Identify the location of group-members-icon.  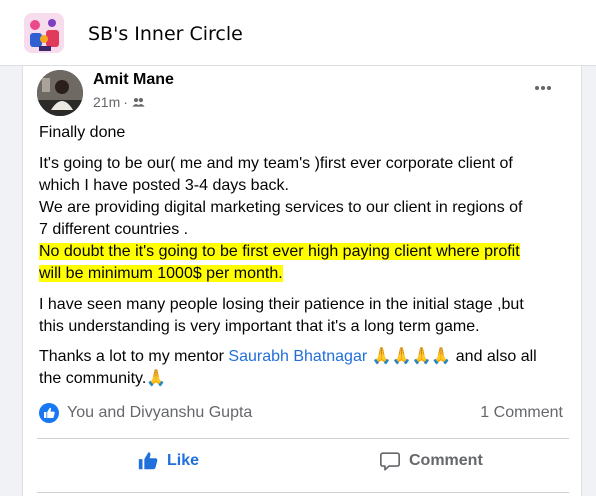
(138, 102).